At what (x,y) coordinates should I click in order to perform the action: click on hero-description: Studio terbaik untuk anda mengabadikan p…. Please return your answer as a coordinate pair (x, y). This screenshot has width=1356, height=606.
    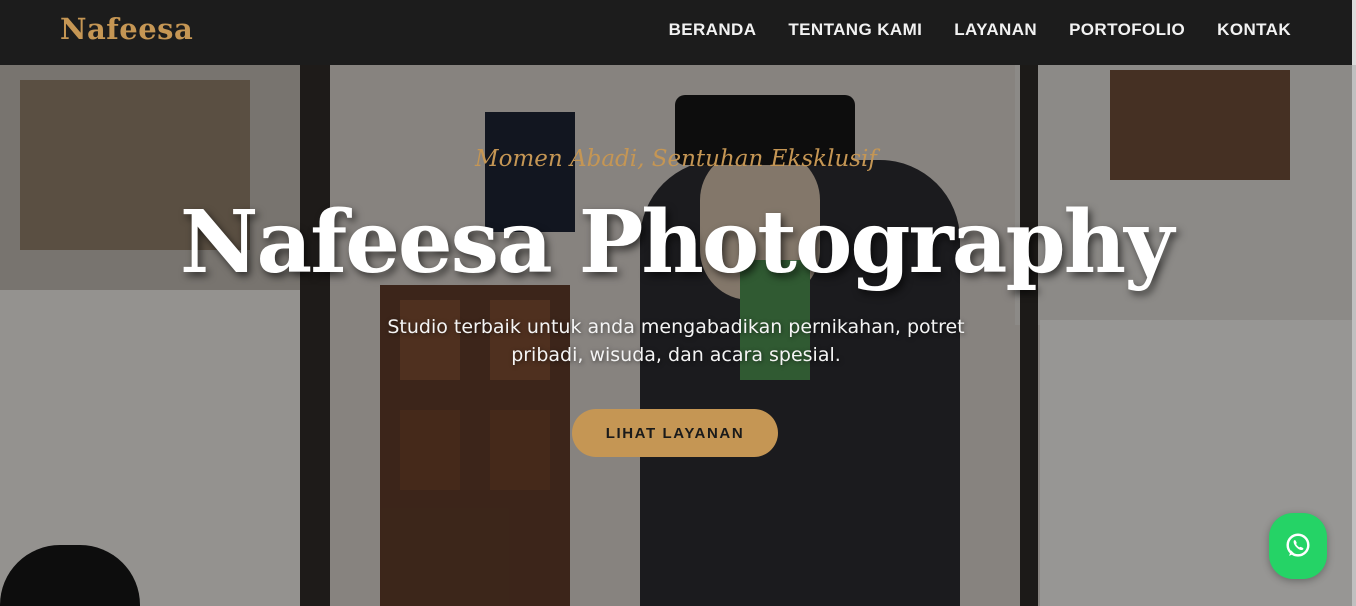
    Looking at the image, I should click on (676, 341).